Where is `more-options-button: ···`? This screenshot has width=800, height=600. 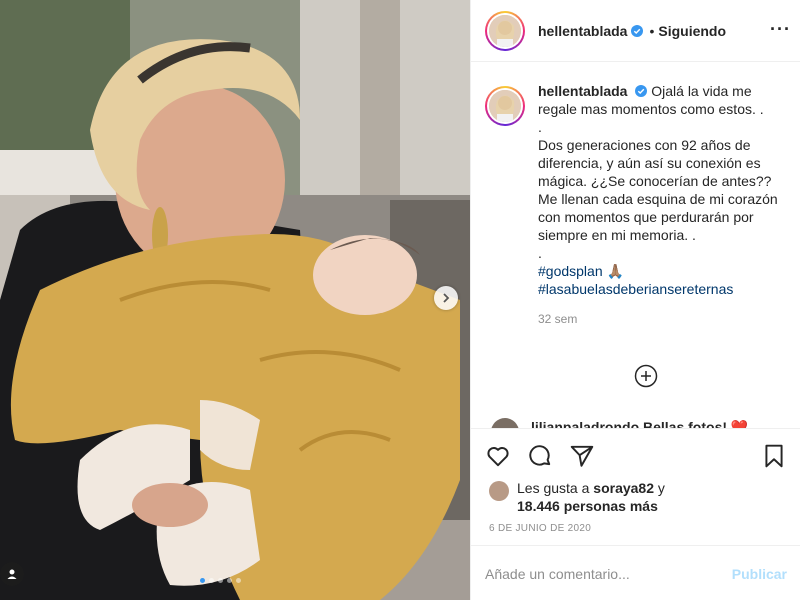
more-options-button: ··· is located at coordinates (780, 29).